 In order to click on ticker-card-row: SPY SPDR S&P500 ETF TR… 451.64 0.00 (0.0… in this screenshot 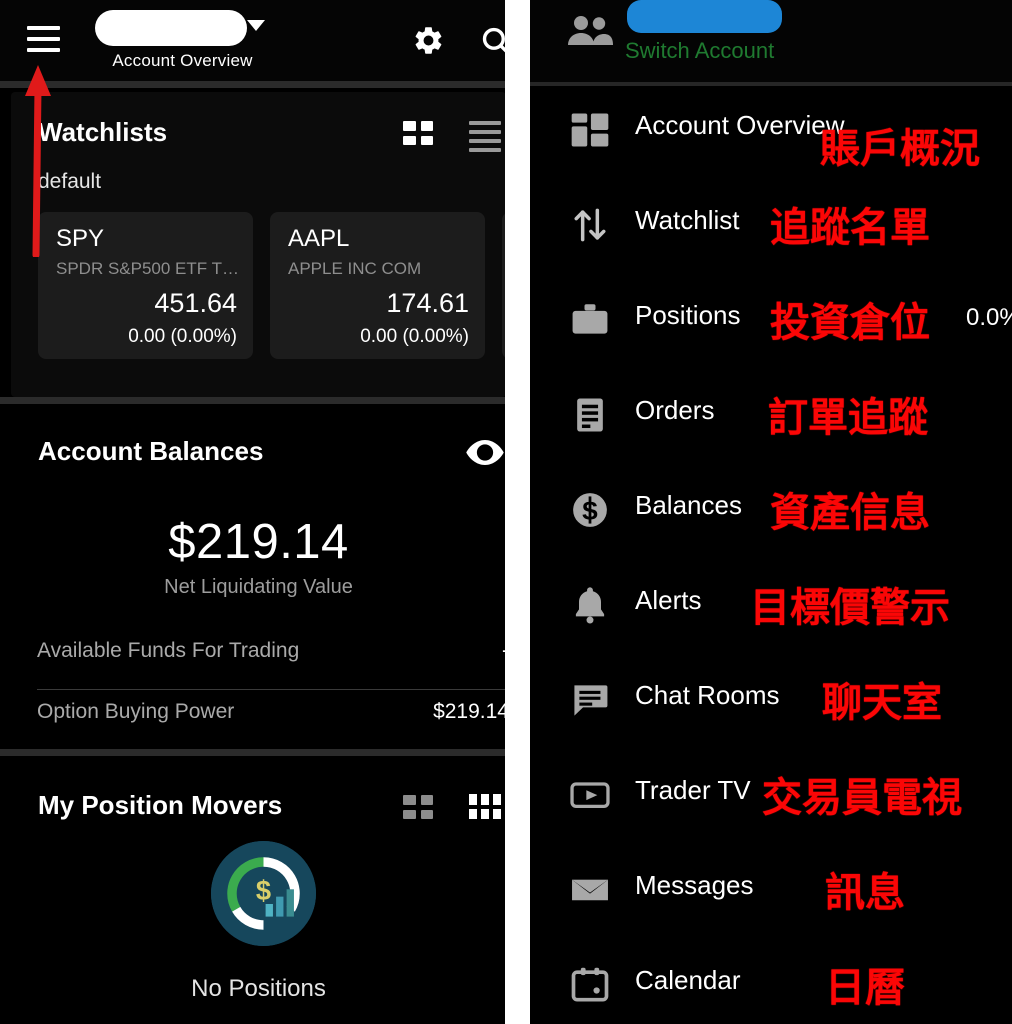, I will do `click(272, 287)`.